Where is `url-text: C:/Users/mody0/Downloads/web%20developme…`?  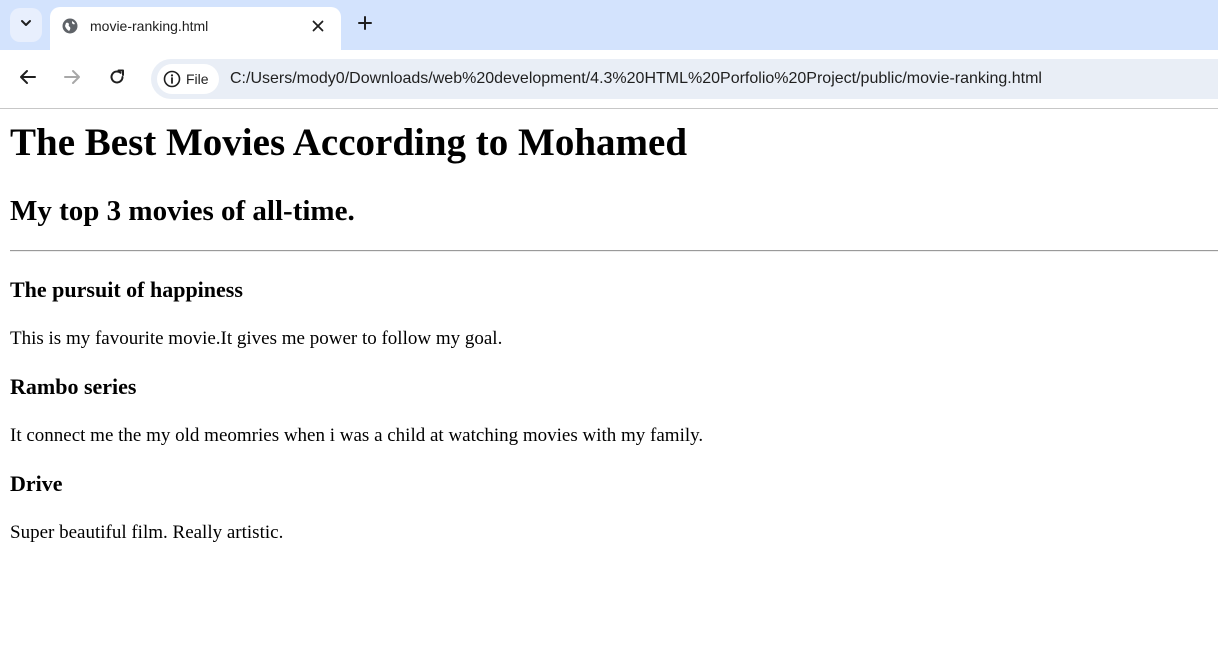 url-text: C:/Users/mody0/Downloads/web%20developme… is located at coordinates (636, 79).